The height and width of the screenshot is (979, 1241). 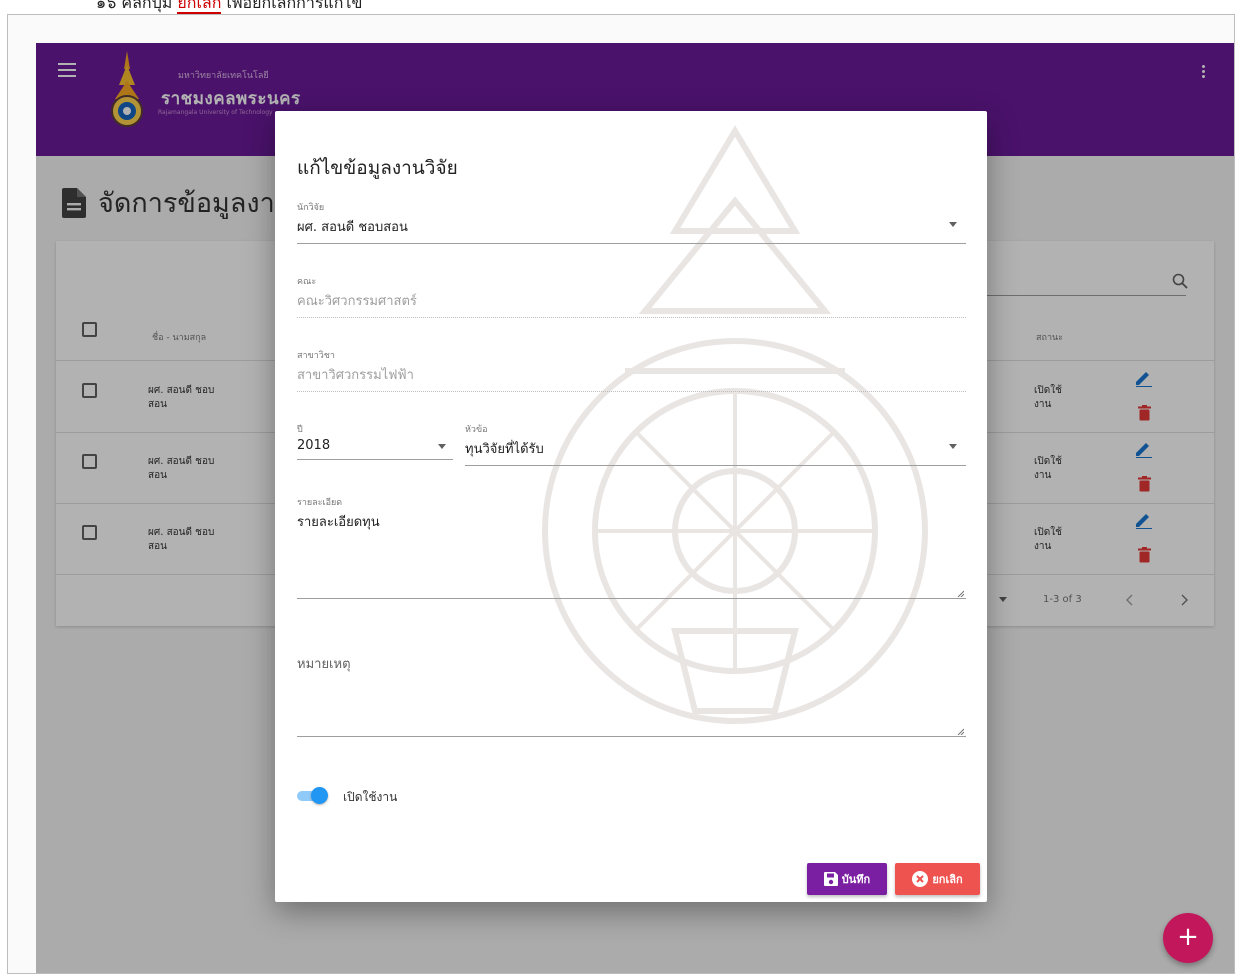 What do you see at coordinates (620, 7) in the screenshot?
I see `document-header-strip: ๑๖ คลิกปุ่ม ยกเลิก เพื่อยกเลิกการแก้ไข` at bounding box center [620, 7].